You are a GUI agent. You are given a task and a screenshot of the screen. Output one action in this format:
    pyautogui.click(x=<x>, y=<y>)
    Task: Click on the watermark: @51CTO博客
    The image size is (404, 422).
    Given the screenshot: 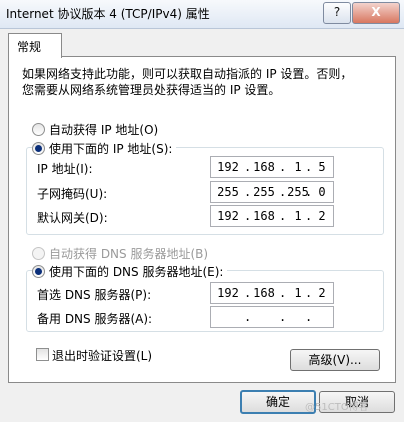 What is the action you would take?
    pyautogui.click(x=337, y=407)
    